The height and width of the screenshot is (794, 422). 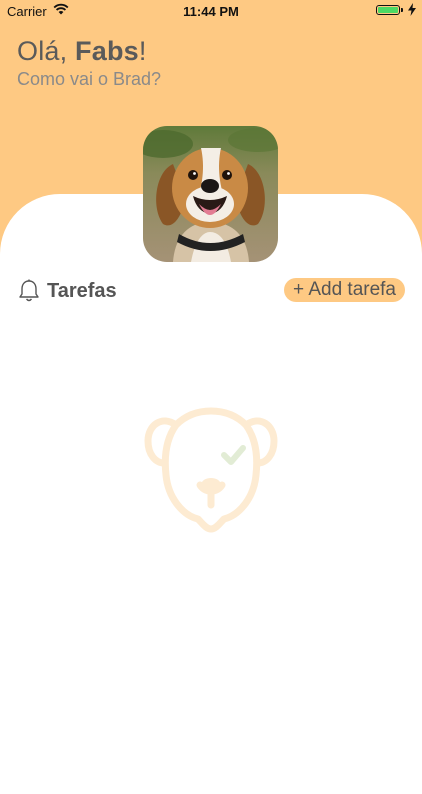 I want to click on dog-photo, so click(x=210, y=194).